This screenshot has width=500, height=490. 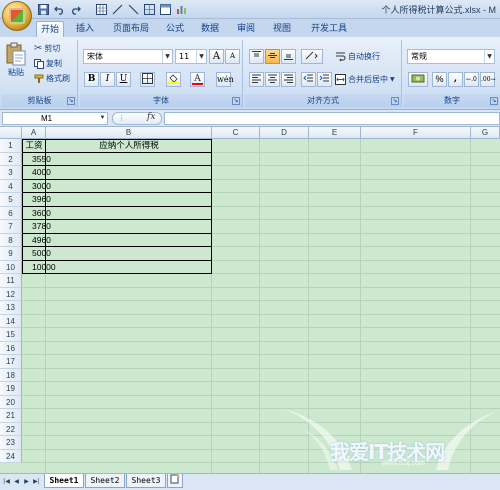 What do you see at coordinates (101, 9) in the screenshot?
I see `toolbar-grid-icon` at bounding box center [101, 9].